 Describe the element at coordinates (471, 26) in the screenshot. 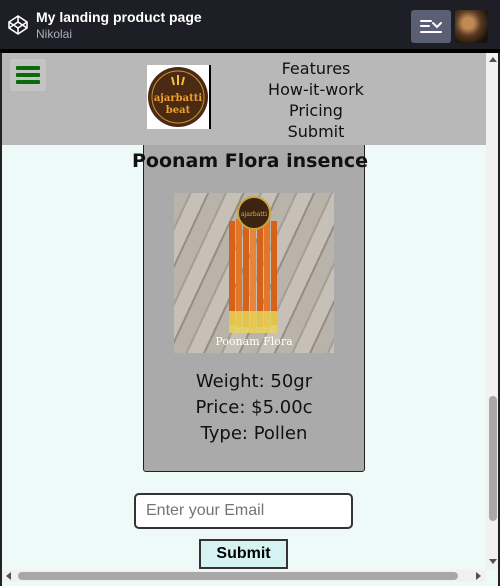

I see `avatar` at that location.